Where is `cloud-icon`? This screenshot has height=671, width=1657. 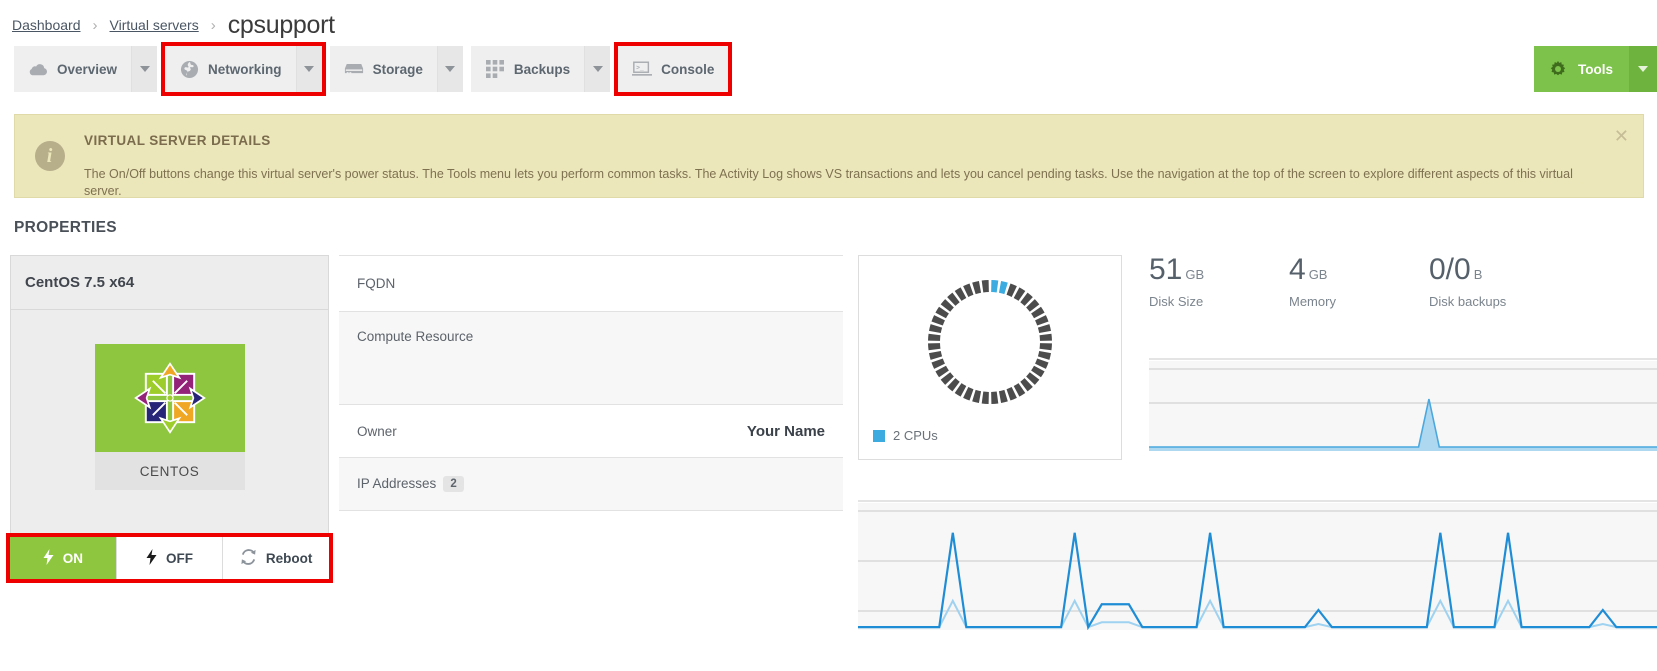
cloud-icon is located at coordinates (38, 69).